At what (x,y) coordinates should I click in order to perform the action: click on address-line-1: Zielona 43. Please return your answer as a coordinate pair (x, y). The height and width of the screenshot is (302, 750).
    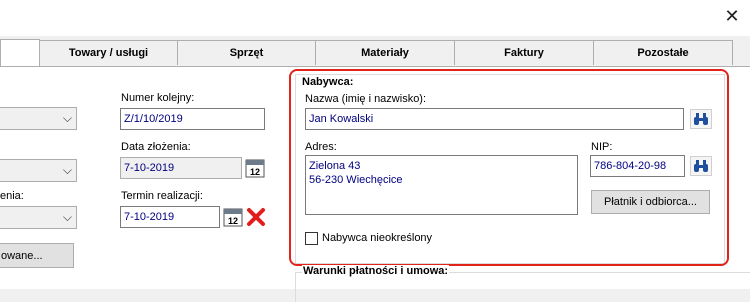
    Looking at the image, I should click on (335, 166).